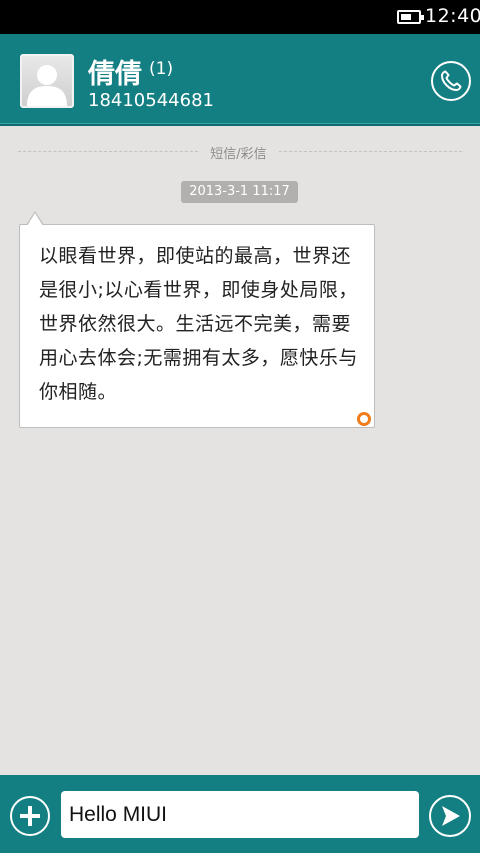  I want to click on phone-icon, so click(451, 80).